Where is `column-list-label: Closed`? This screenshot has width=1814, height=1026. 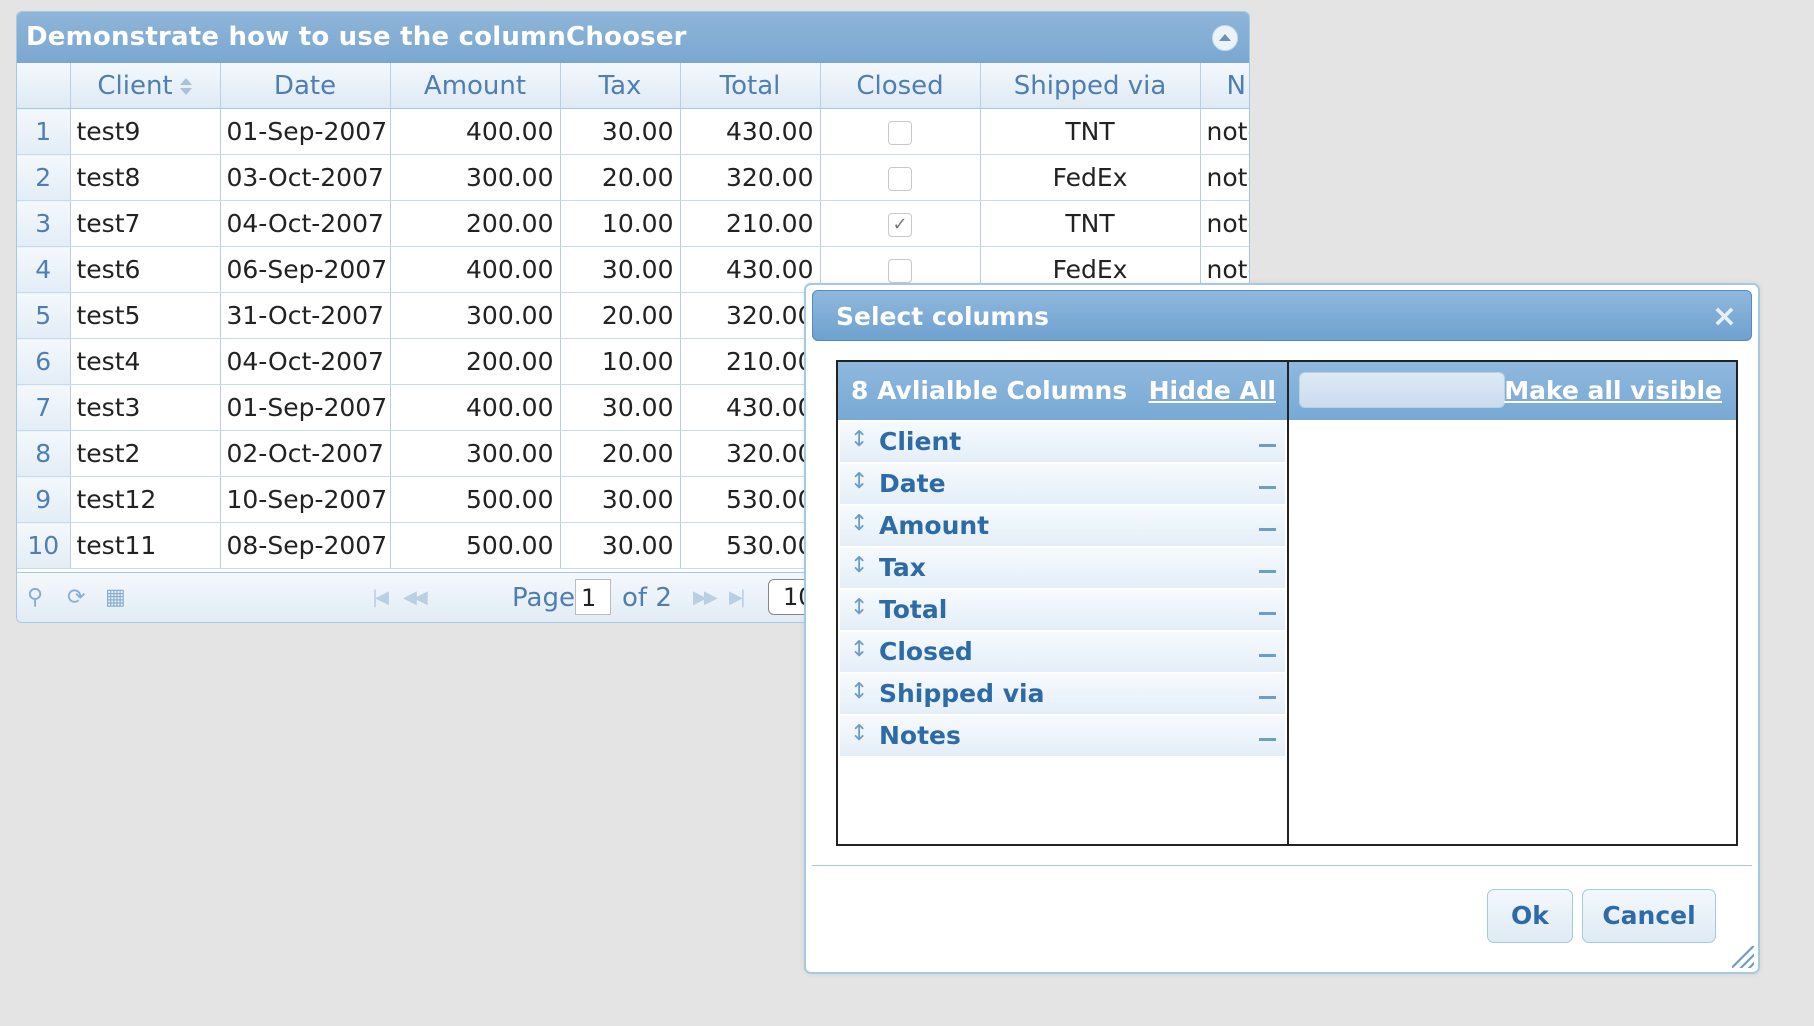 column-list-label: Closed is located at coordinates (926, 651).